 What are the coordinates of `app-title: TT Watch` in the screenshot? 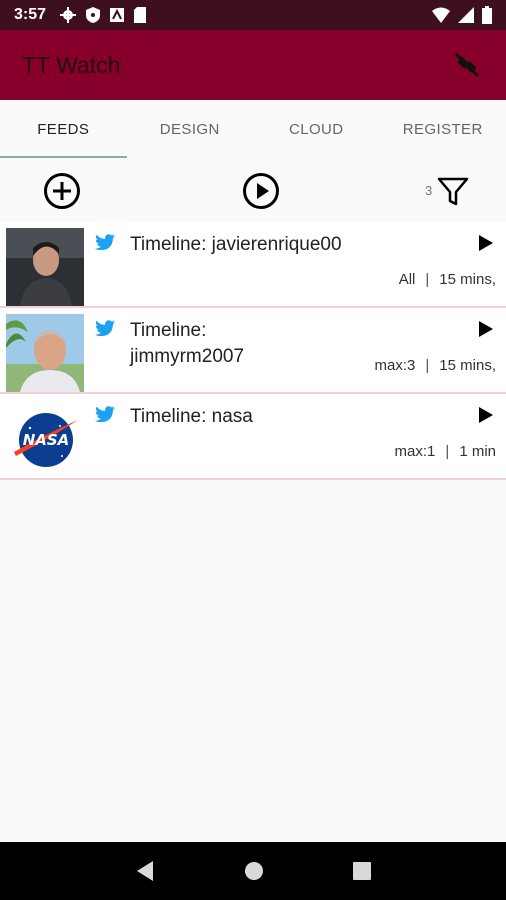 It's located at (71, 64).